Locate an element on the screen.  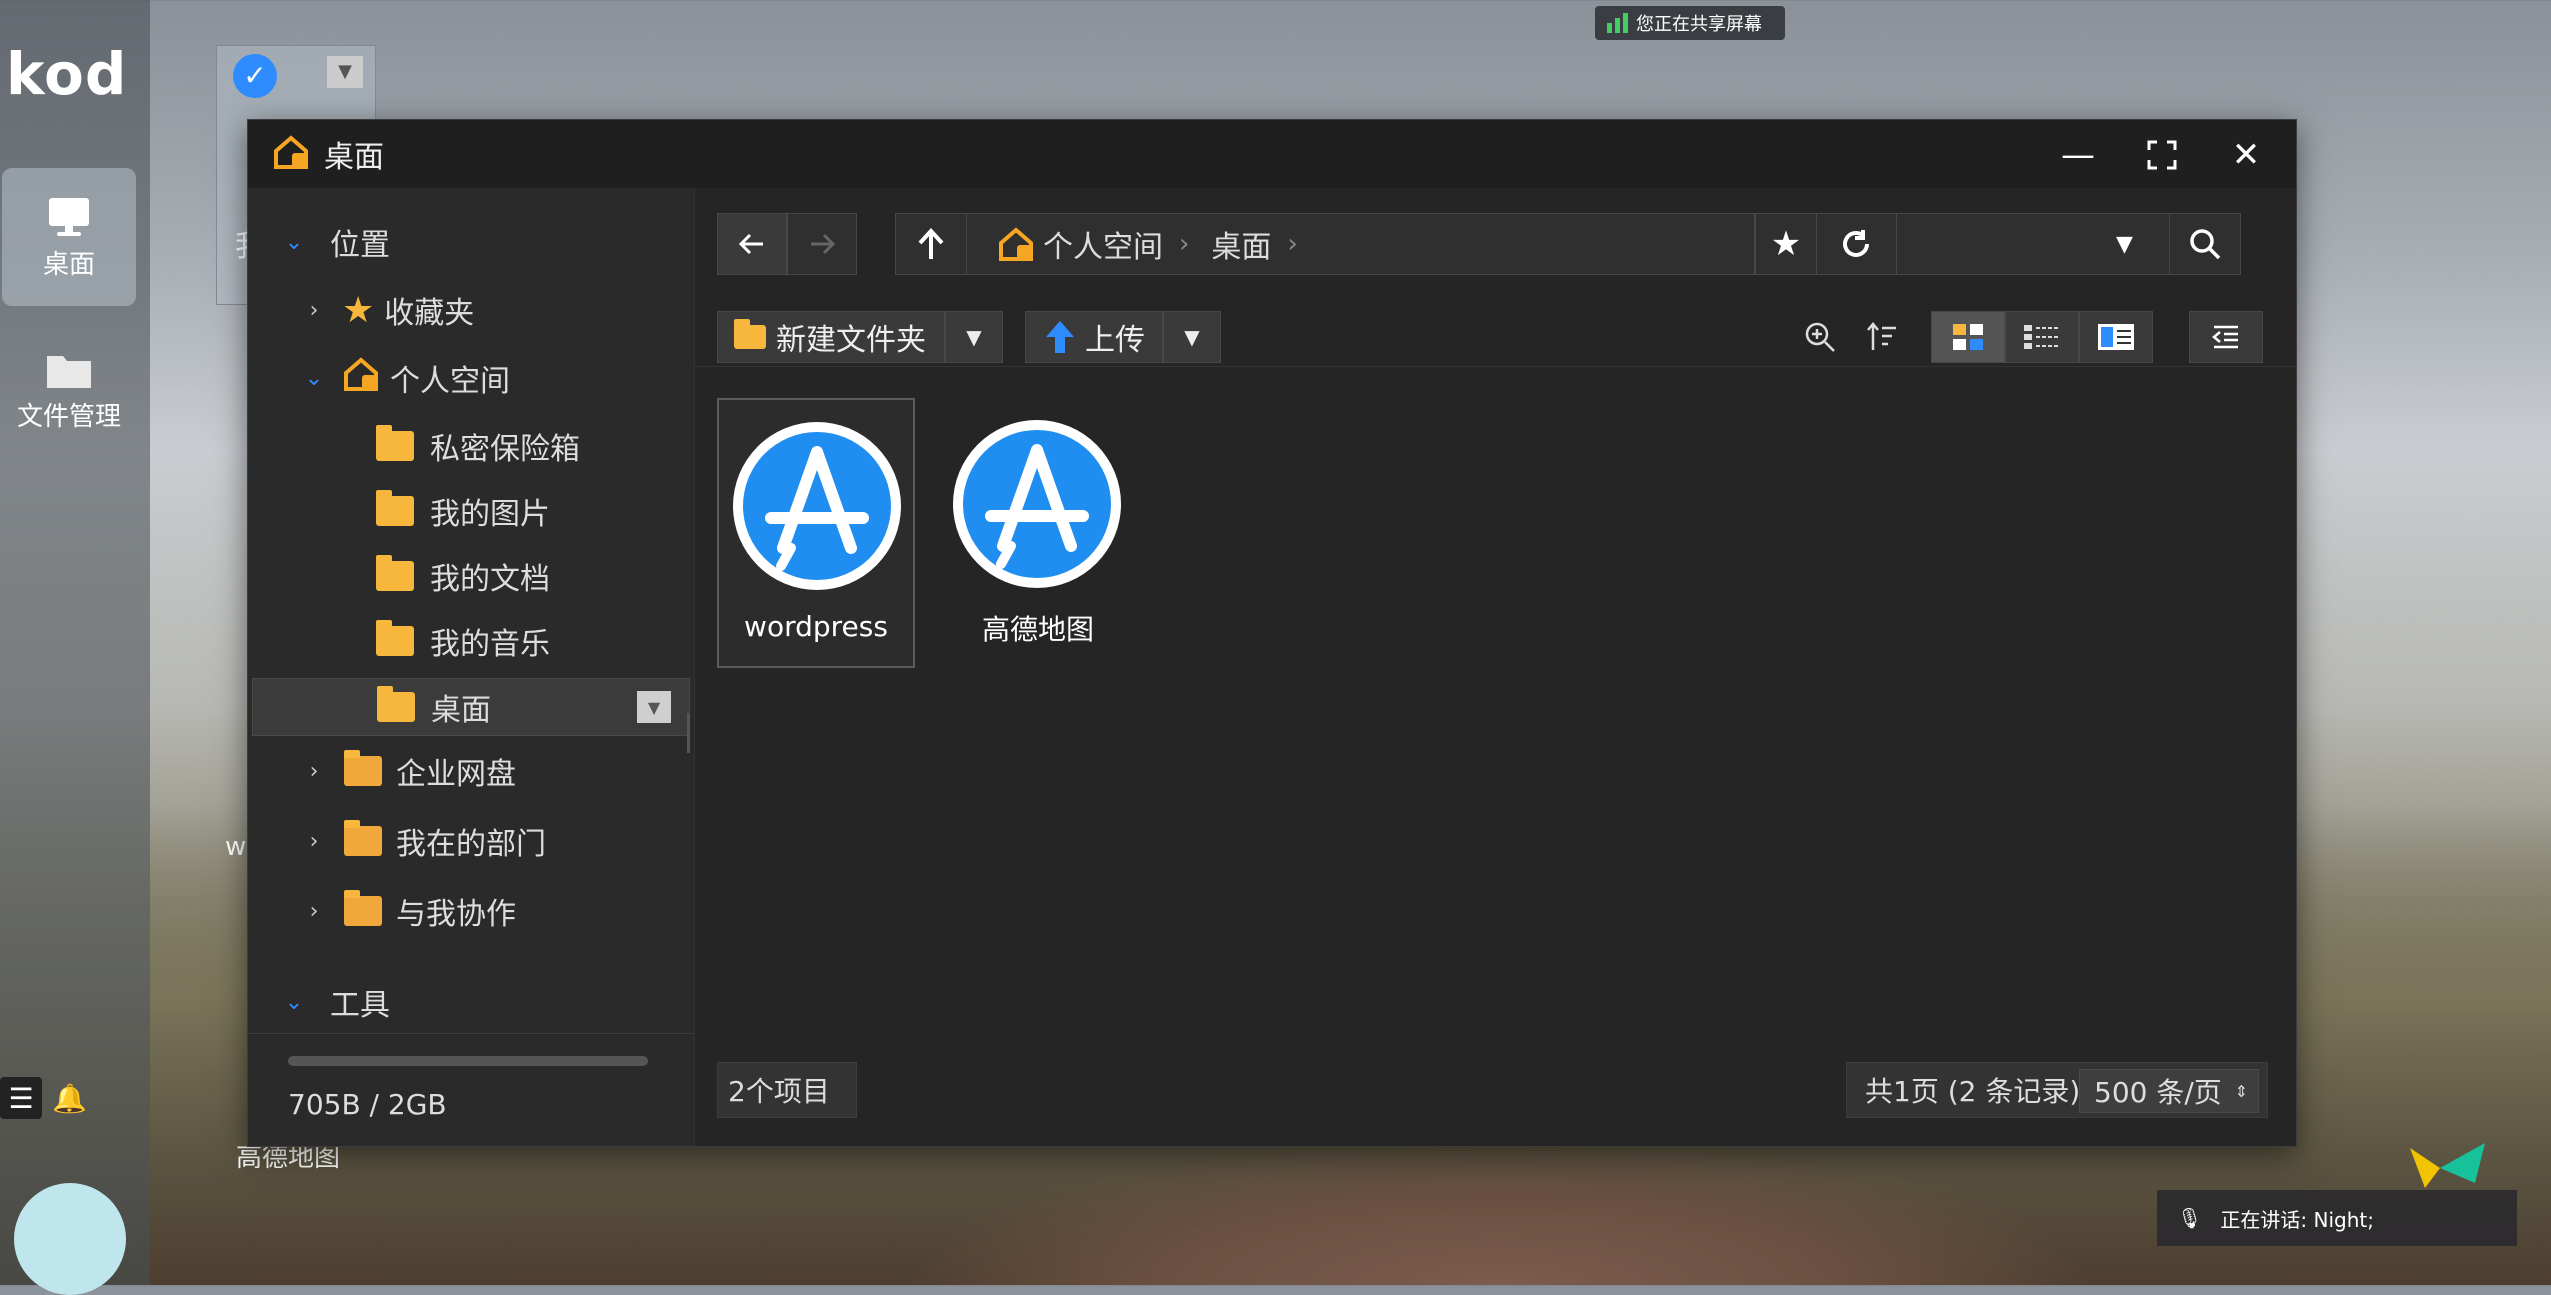
safe-folder-icon is located at coordinates (395, 443).